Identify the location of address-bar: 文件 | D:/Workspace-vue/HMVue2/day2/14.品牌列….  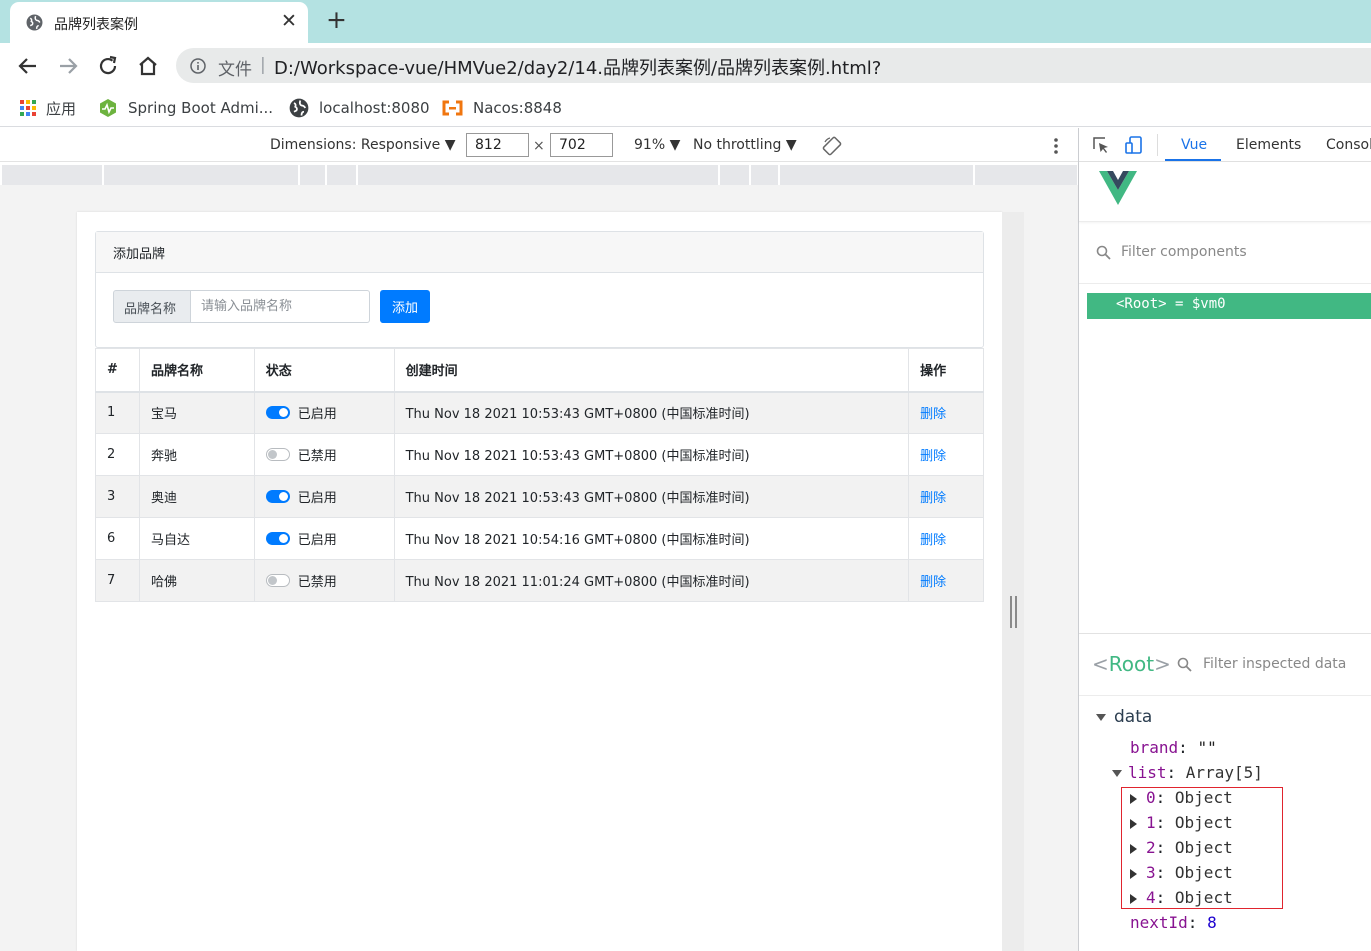
(773, 65).